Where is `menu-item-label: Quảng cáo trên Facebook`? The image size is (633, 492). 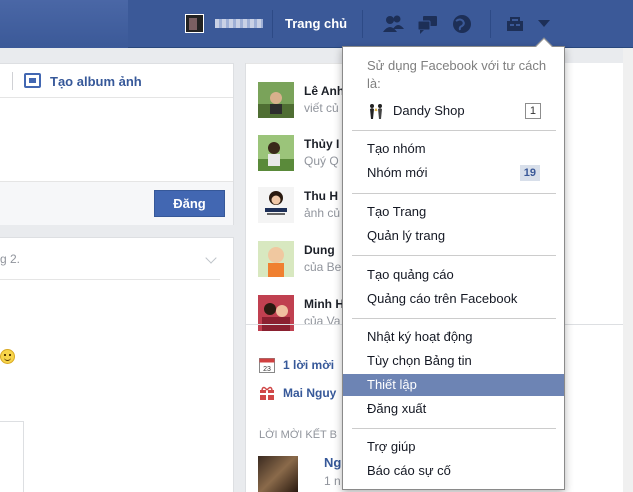 menu-item-label: Quảng cáo trên Facebook is located at coordinates (442, 298).